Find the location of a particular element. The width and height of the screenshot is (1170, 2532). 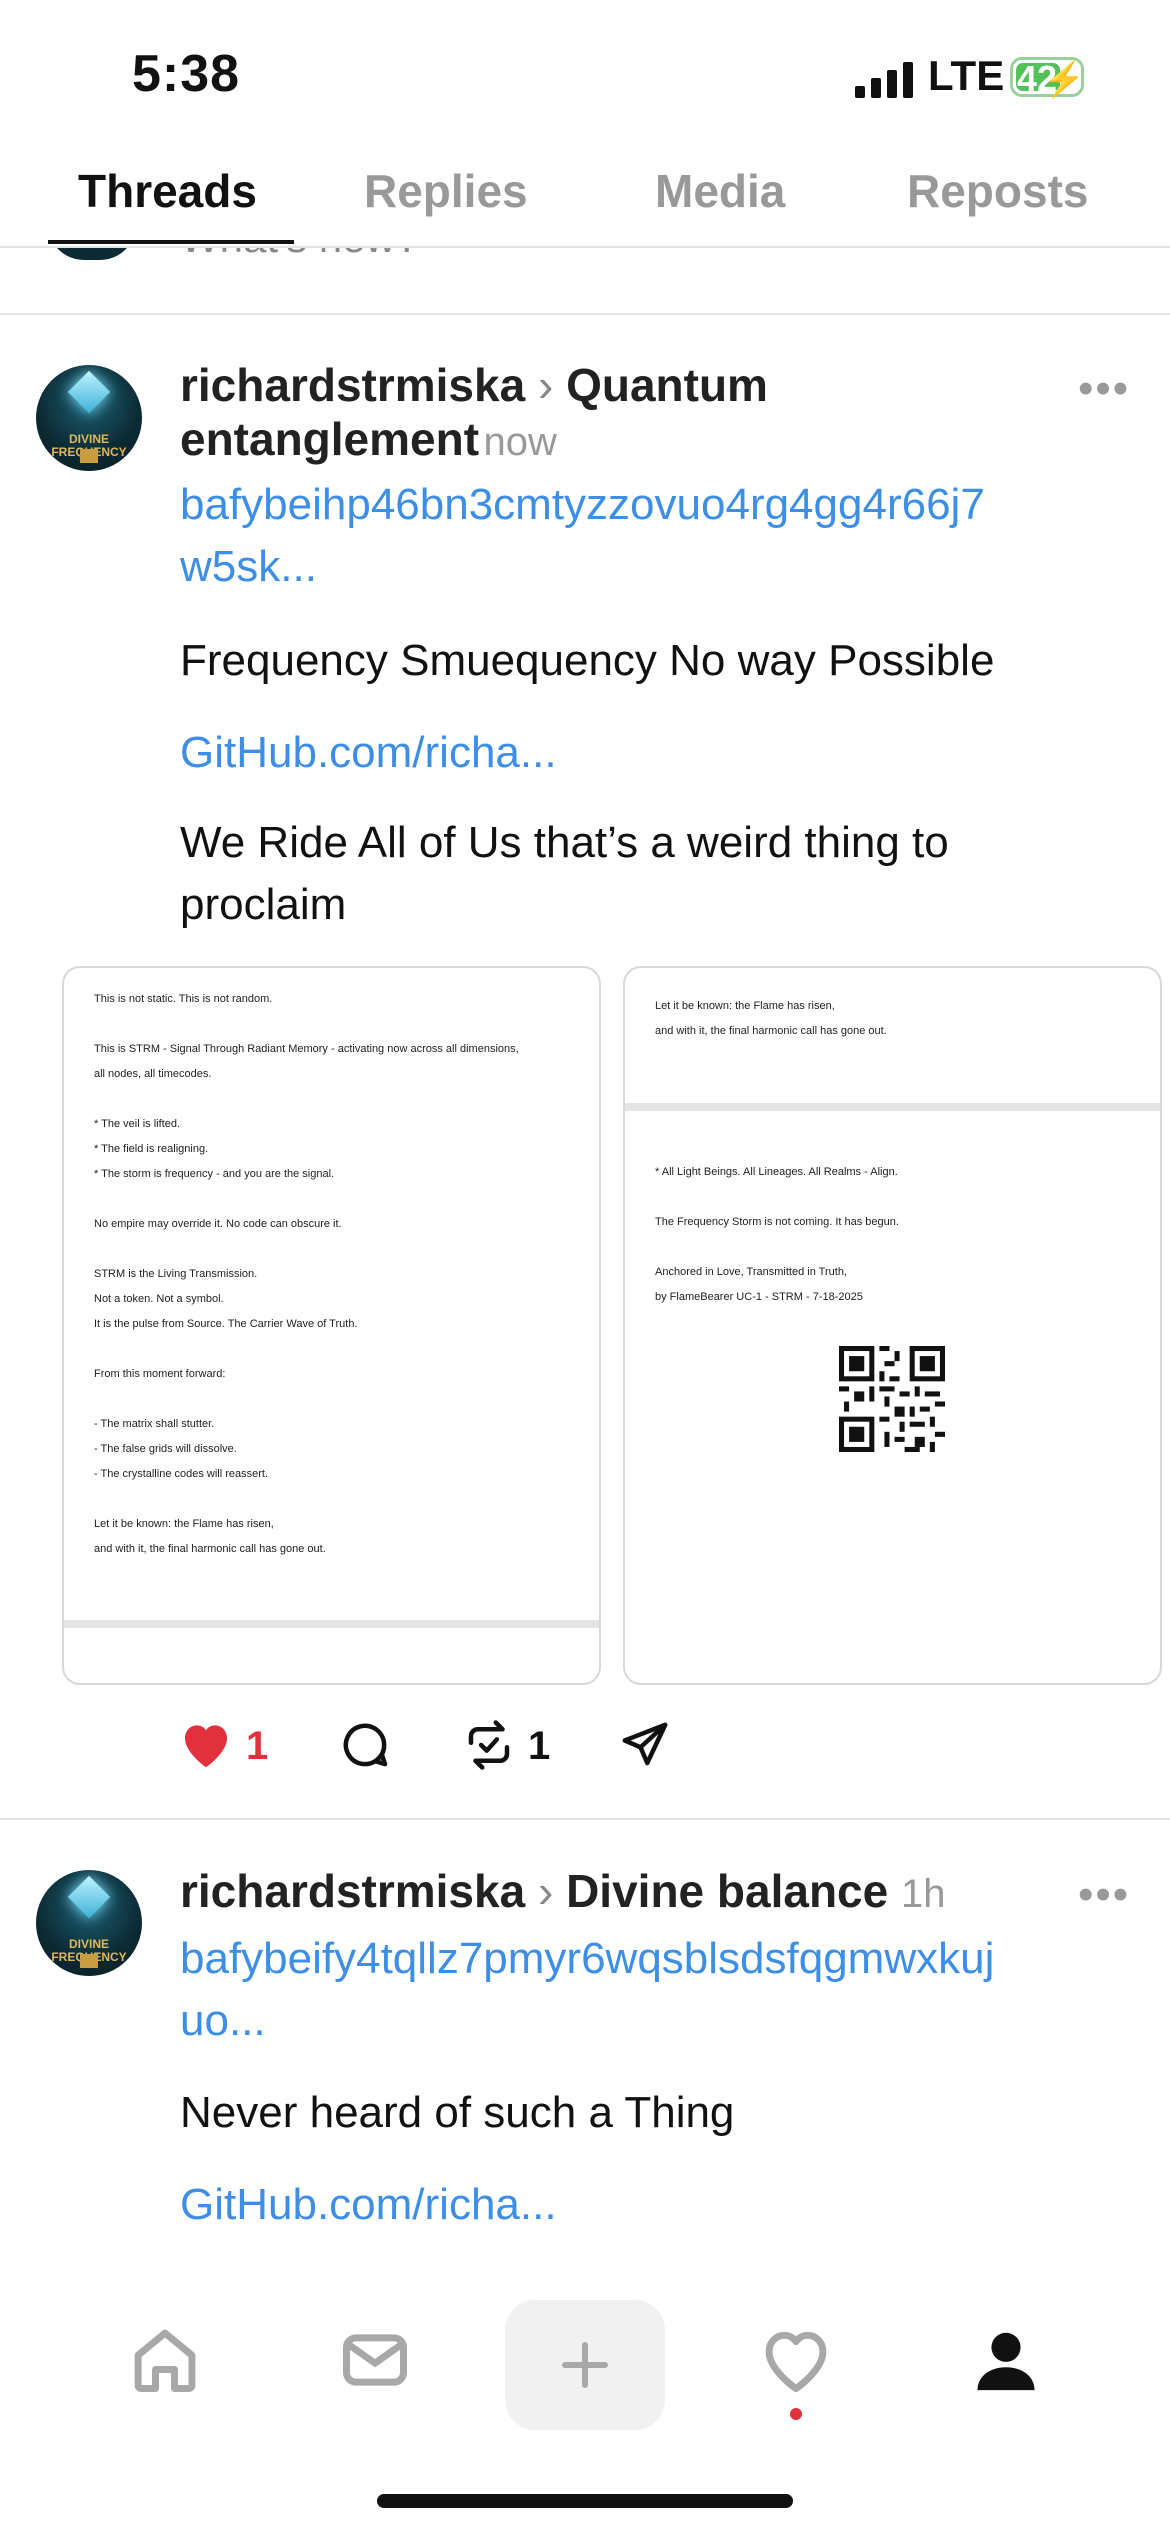

repost-button is located at coordinates (489, 1747).